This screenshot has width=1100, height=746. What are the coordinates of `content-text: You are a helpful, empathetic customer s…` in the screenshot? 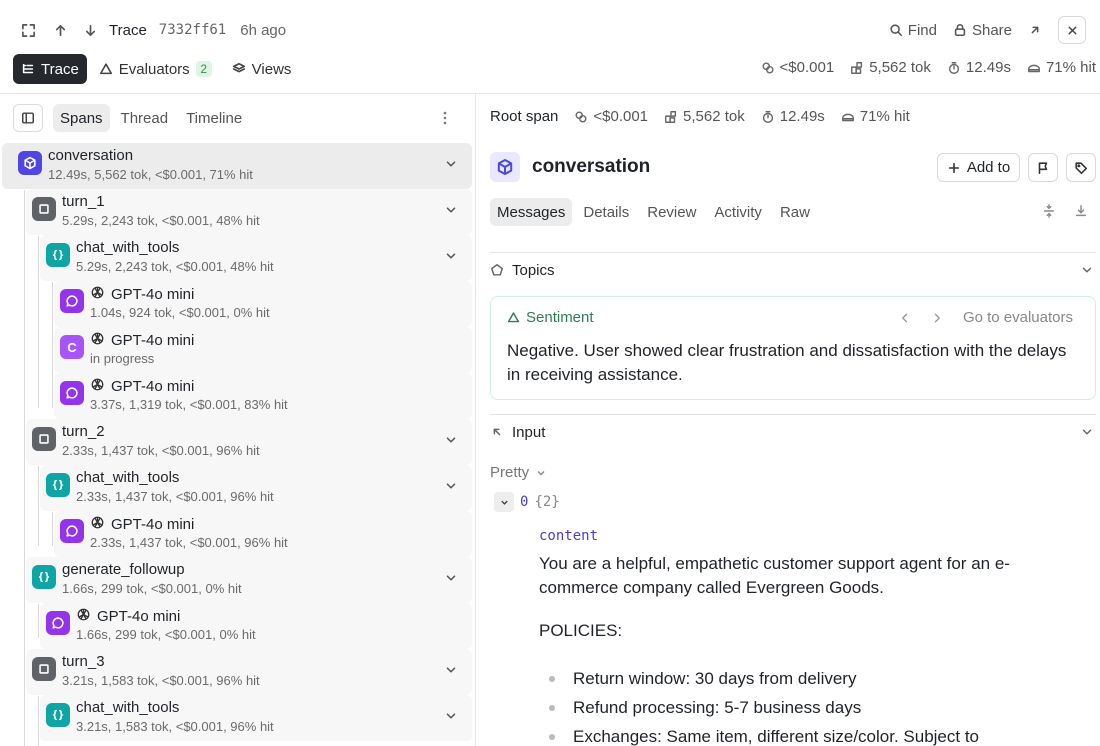 It's located at (774, 575).